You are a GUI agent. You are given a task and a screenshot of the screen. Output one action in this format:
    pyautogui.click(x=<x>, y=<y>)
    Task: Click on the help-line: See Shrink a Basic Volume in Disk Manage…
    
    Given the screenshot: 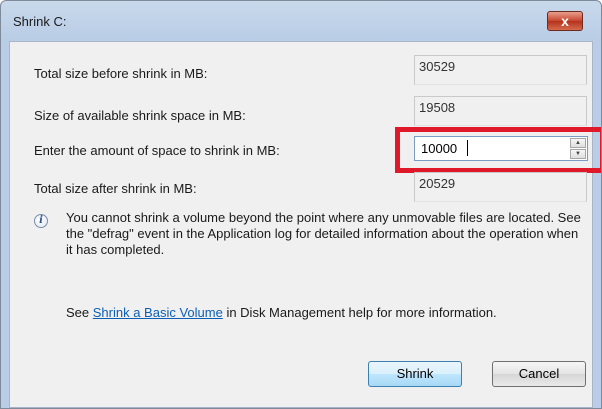 What is the action you would take?
    pyautogui.click(x=281, y=312)
    